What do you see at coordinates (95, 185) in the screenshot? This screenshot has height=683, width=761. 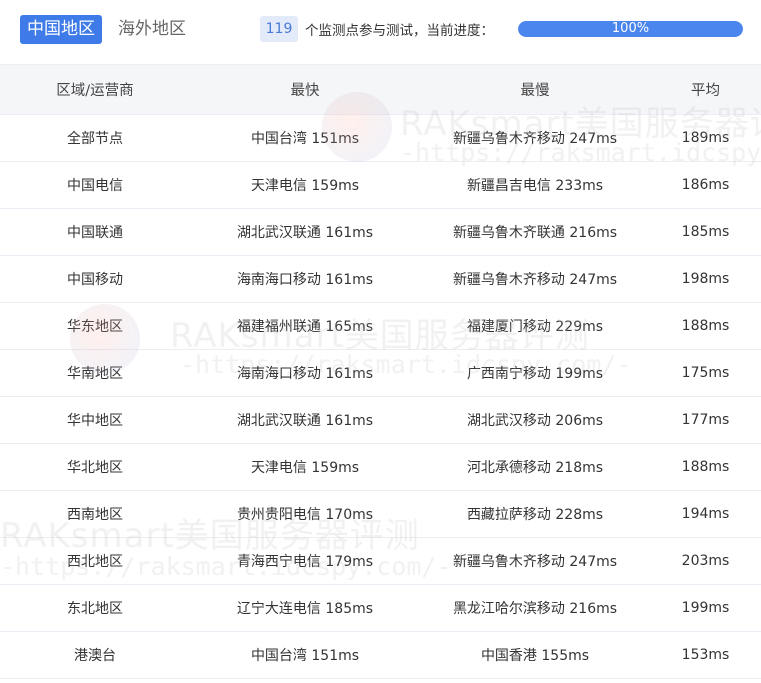 I see `cell-region: 中国电信` at bounding box center [95, 185].